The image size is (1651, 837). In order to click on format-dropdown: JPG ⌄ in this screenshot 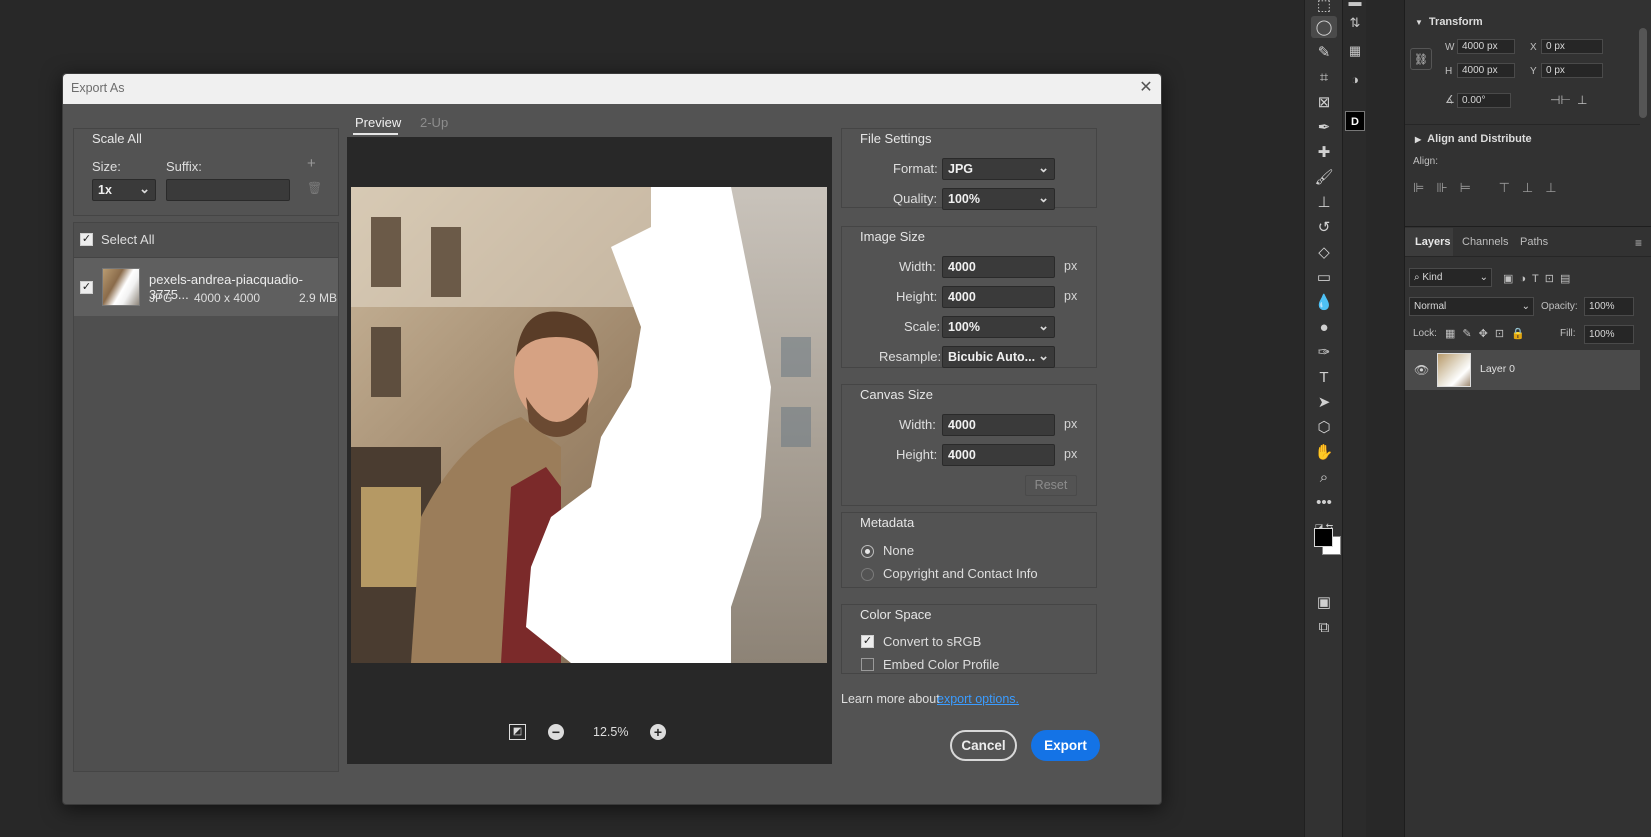, I will do `click(998, 169)`.